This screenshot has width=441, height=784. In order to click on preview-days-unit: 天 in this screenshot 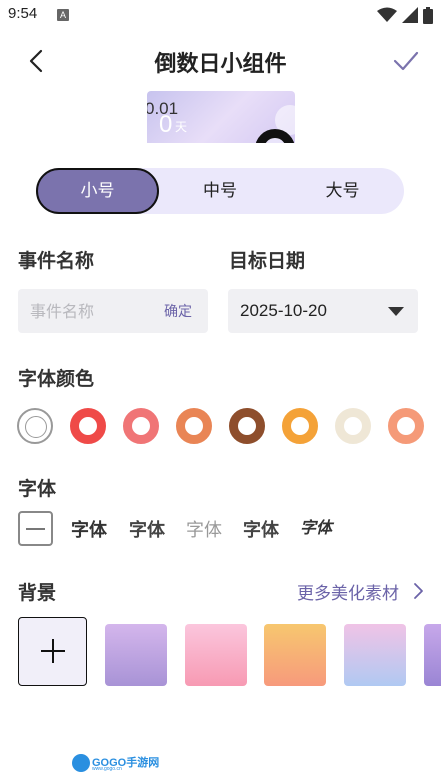, I will do `click(181, 127)`.